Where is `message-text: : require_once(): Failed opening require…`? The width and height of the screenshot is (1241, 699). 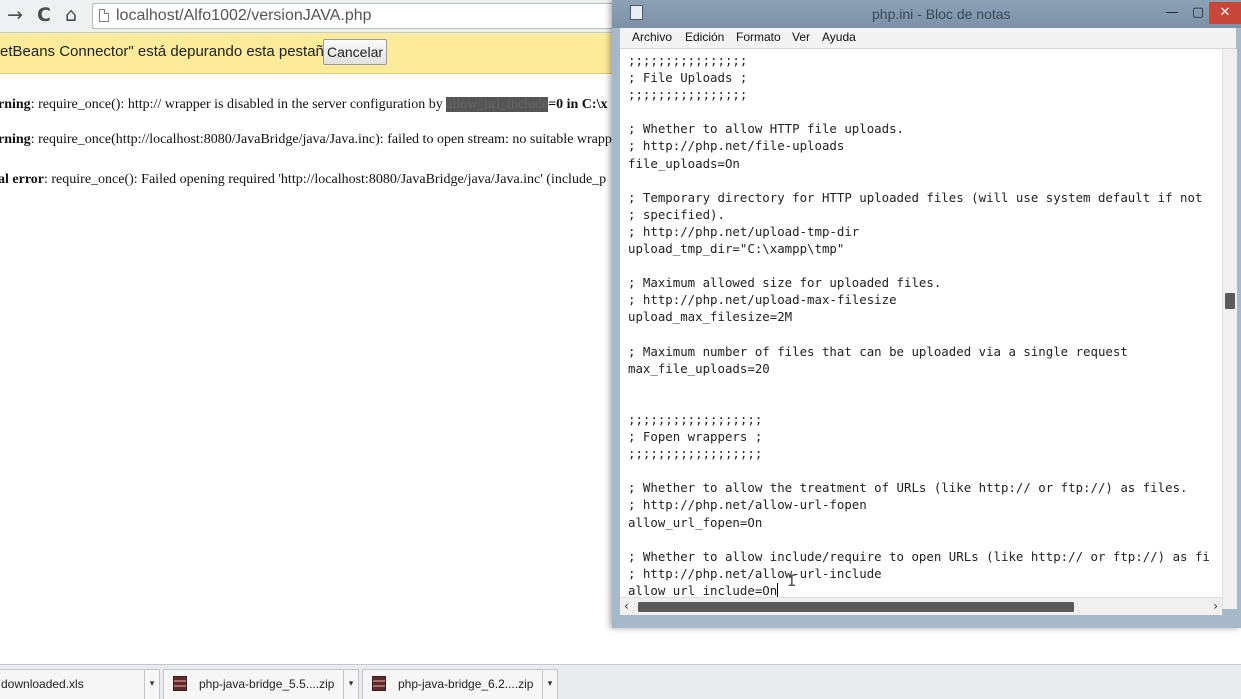 message-text: : require_once(): Failed opening require… is located at coordinates (325, 179).